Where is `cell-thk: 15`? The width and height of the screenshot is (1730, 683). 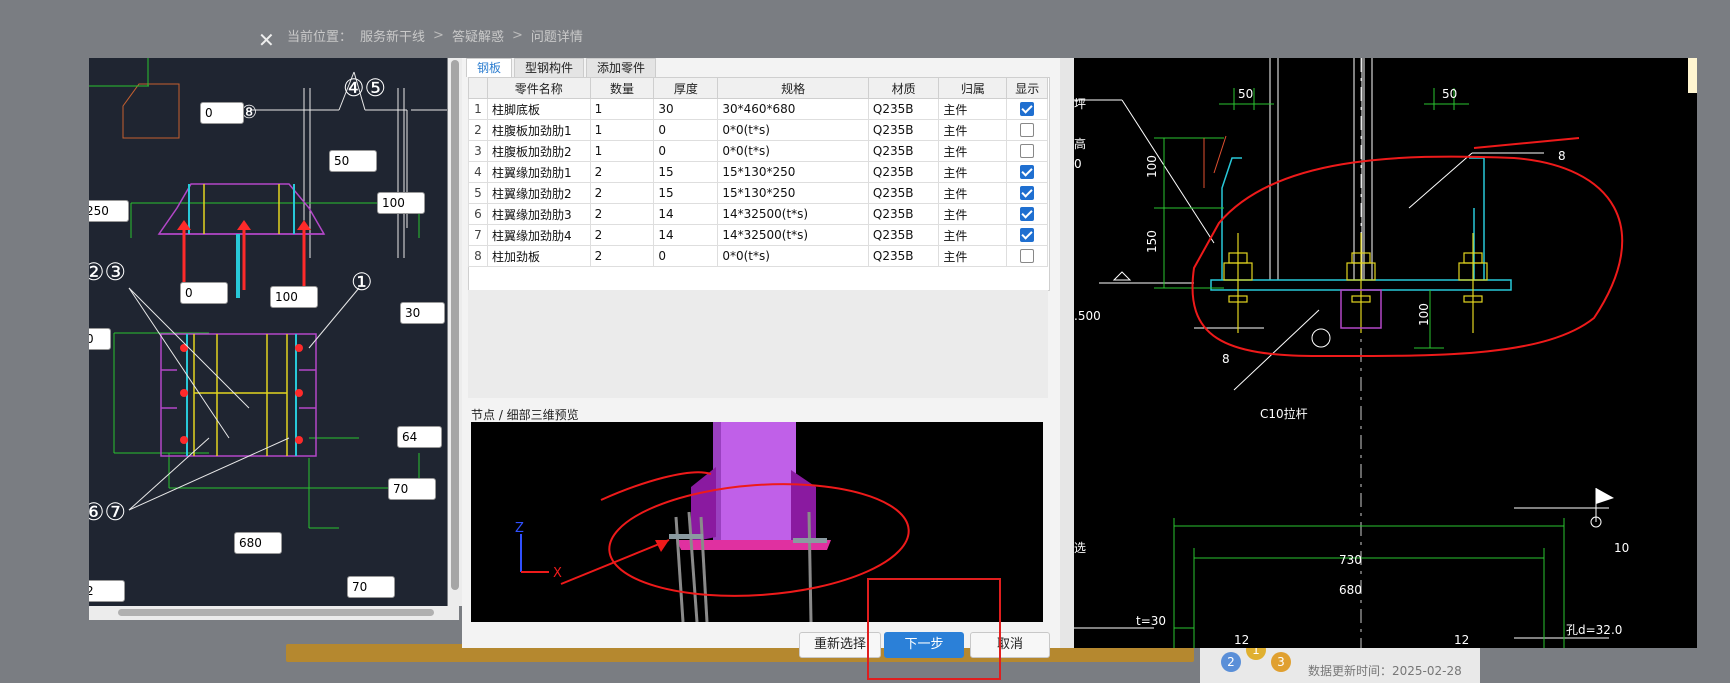 cell-thk: 15 is located at coordinates (686, 193).